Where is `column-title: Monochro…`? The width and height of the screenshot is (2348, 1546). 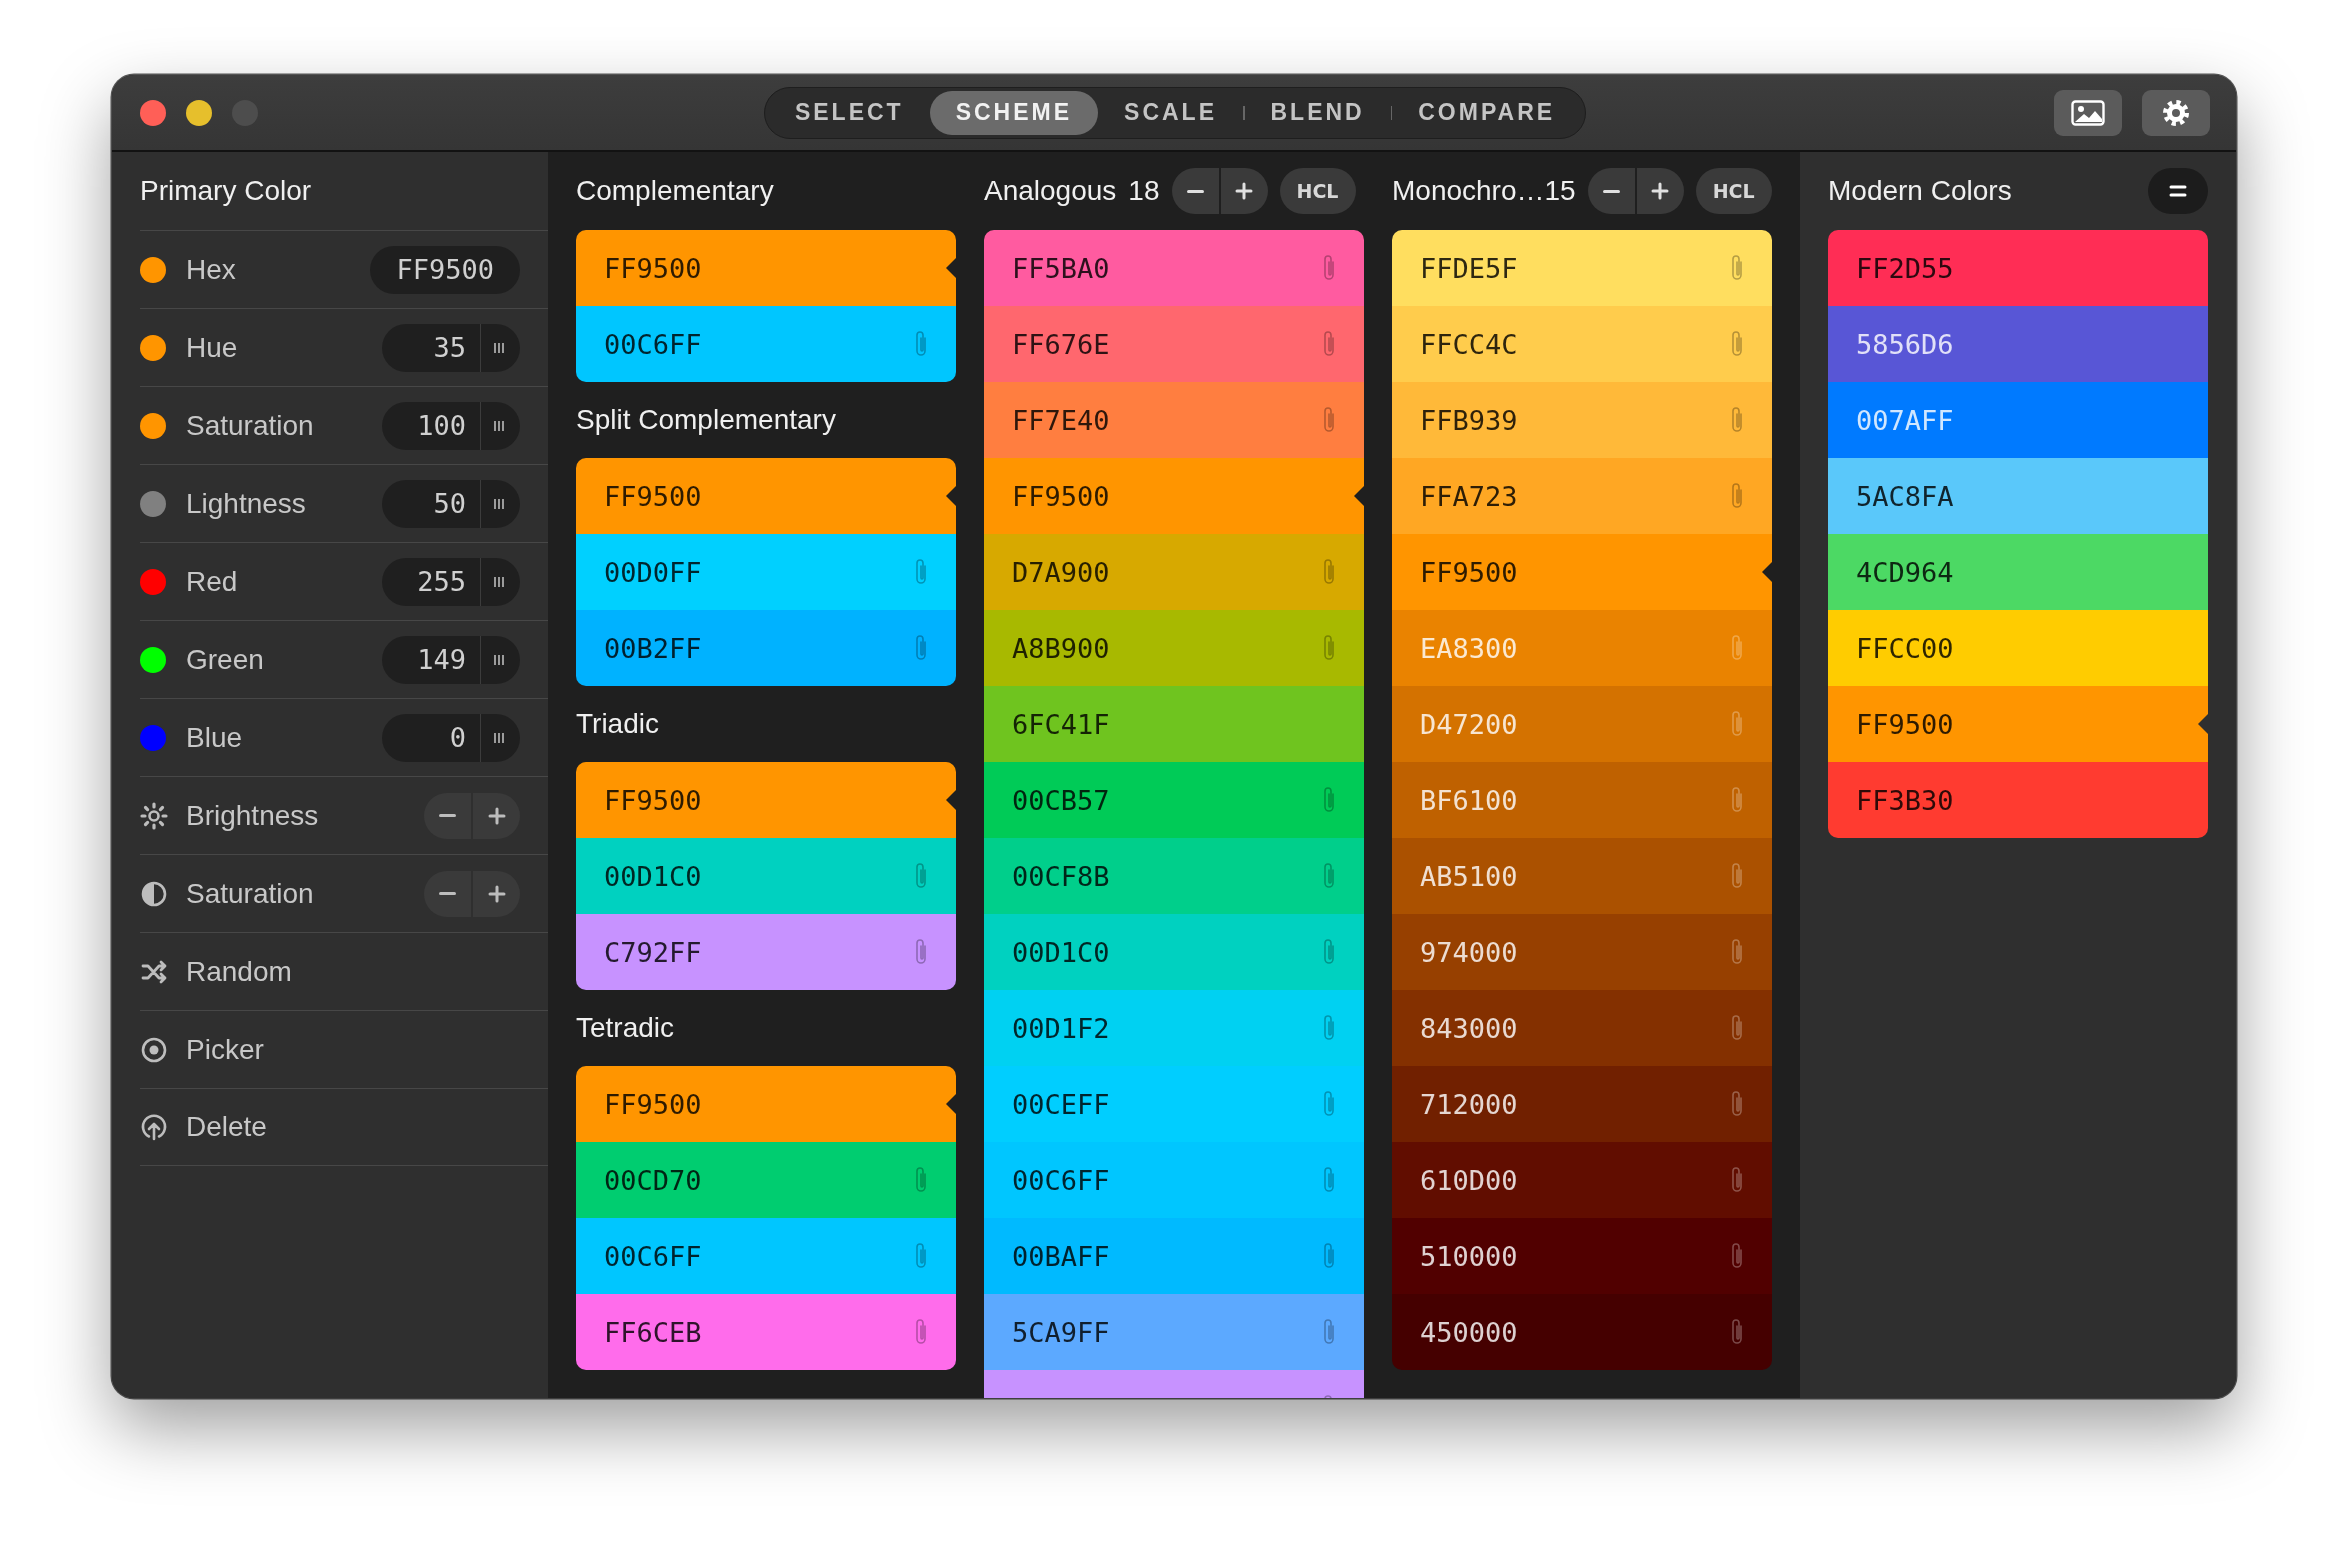 column-title: Monochro… is located at coordinates (1468, 191).